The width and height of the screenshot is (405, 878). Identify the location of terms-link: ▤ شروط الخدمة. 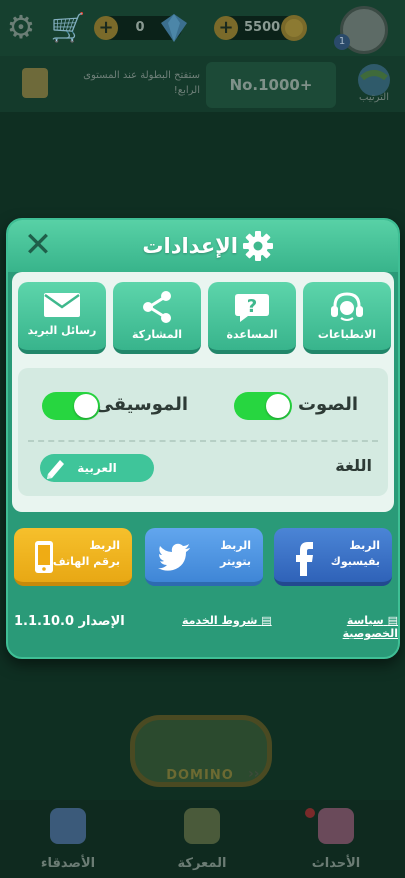
(227, 620).